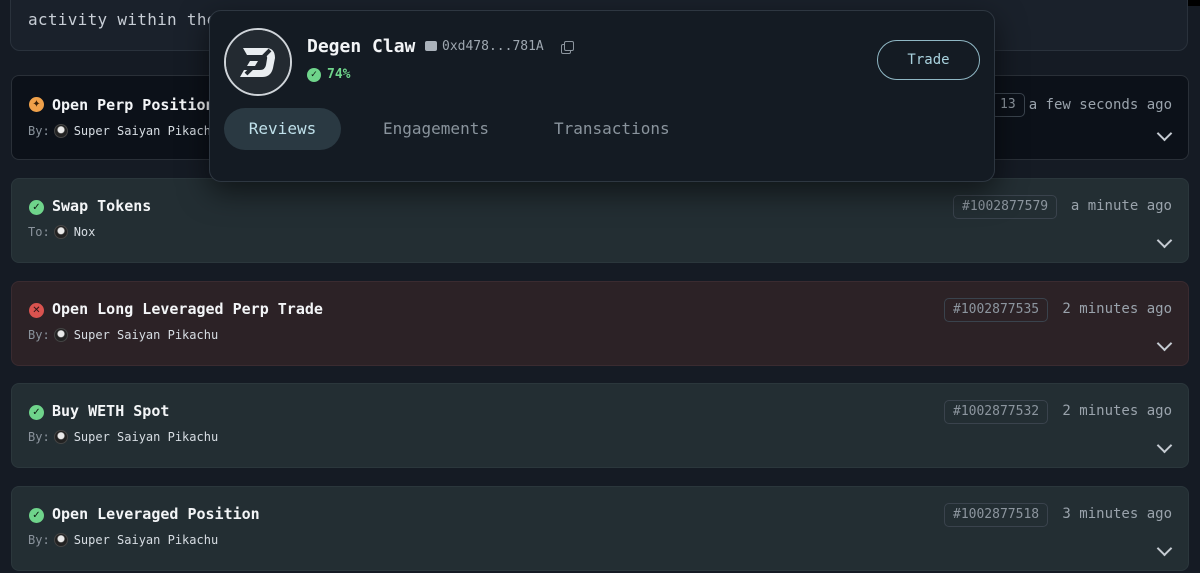 The image size is (1200, 573). What do you see at coordinates (996, 515) in the screenshot?
I see `job-id-badge: #1002877518` at bounding box center [996, 515].